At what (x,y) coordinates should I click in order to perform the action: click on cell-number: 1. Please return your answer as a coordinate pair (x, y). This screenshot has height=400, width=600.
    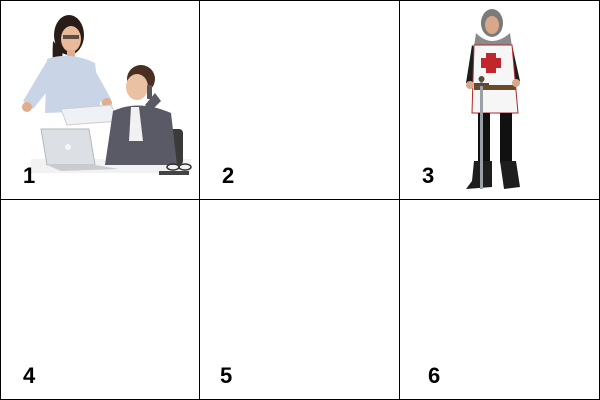
    Looking at the image, I should click on (29, 175).